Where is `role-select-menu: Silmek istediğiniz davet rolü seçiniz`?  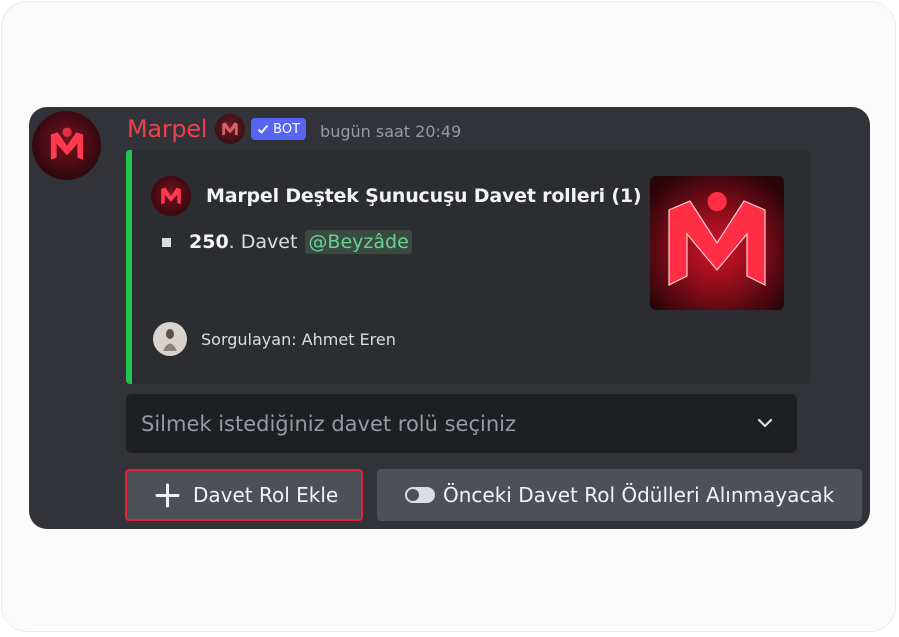 role-select-menu: Silmek istediğiniz davet rolü seçiniz is located at coordinates (461, 423).